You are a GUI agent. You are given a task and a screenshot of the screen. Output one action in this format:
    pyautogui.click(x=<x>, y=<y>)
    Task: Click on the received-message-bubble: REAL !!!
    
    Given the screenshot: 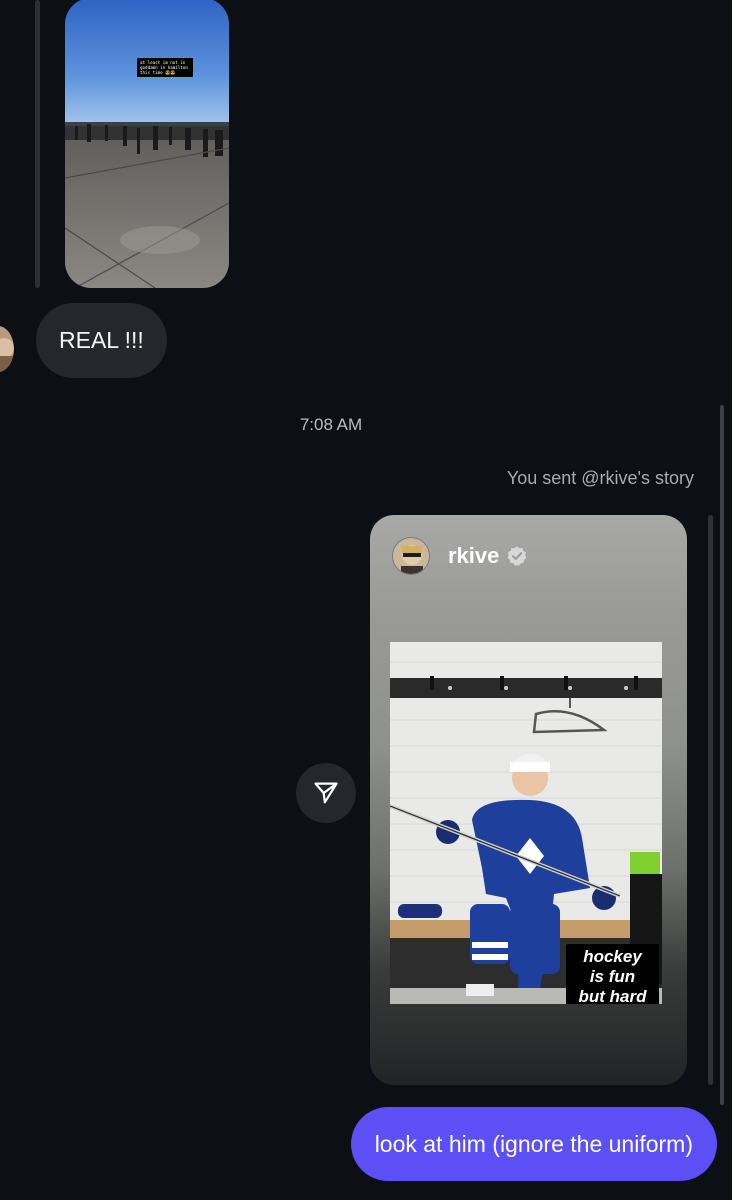 What is the action you would take?
    pyautogui.click(x=101, y=340)
    